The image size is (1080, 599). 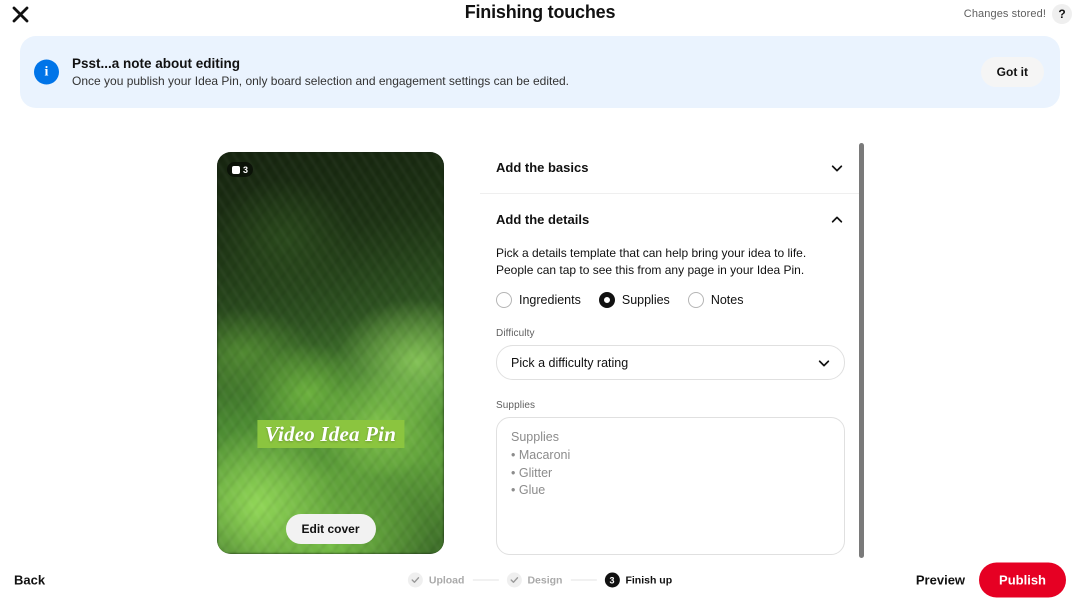 I want to click on status-text: Changes stored!, so click(x=1004, y=14).